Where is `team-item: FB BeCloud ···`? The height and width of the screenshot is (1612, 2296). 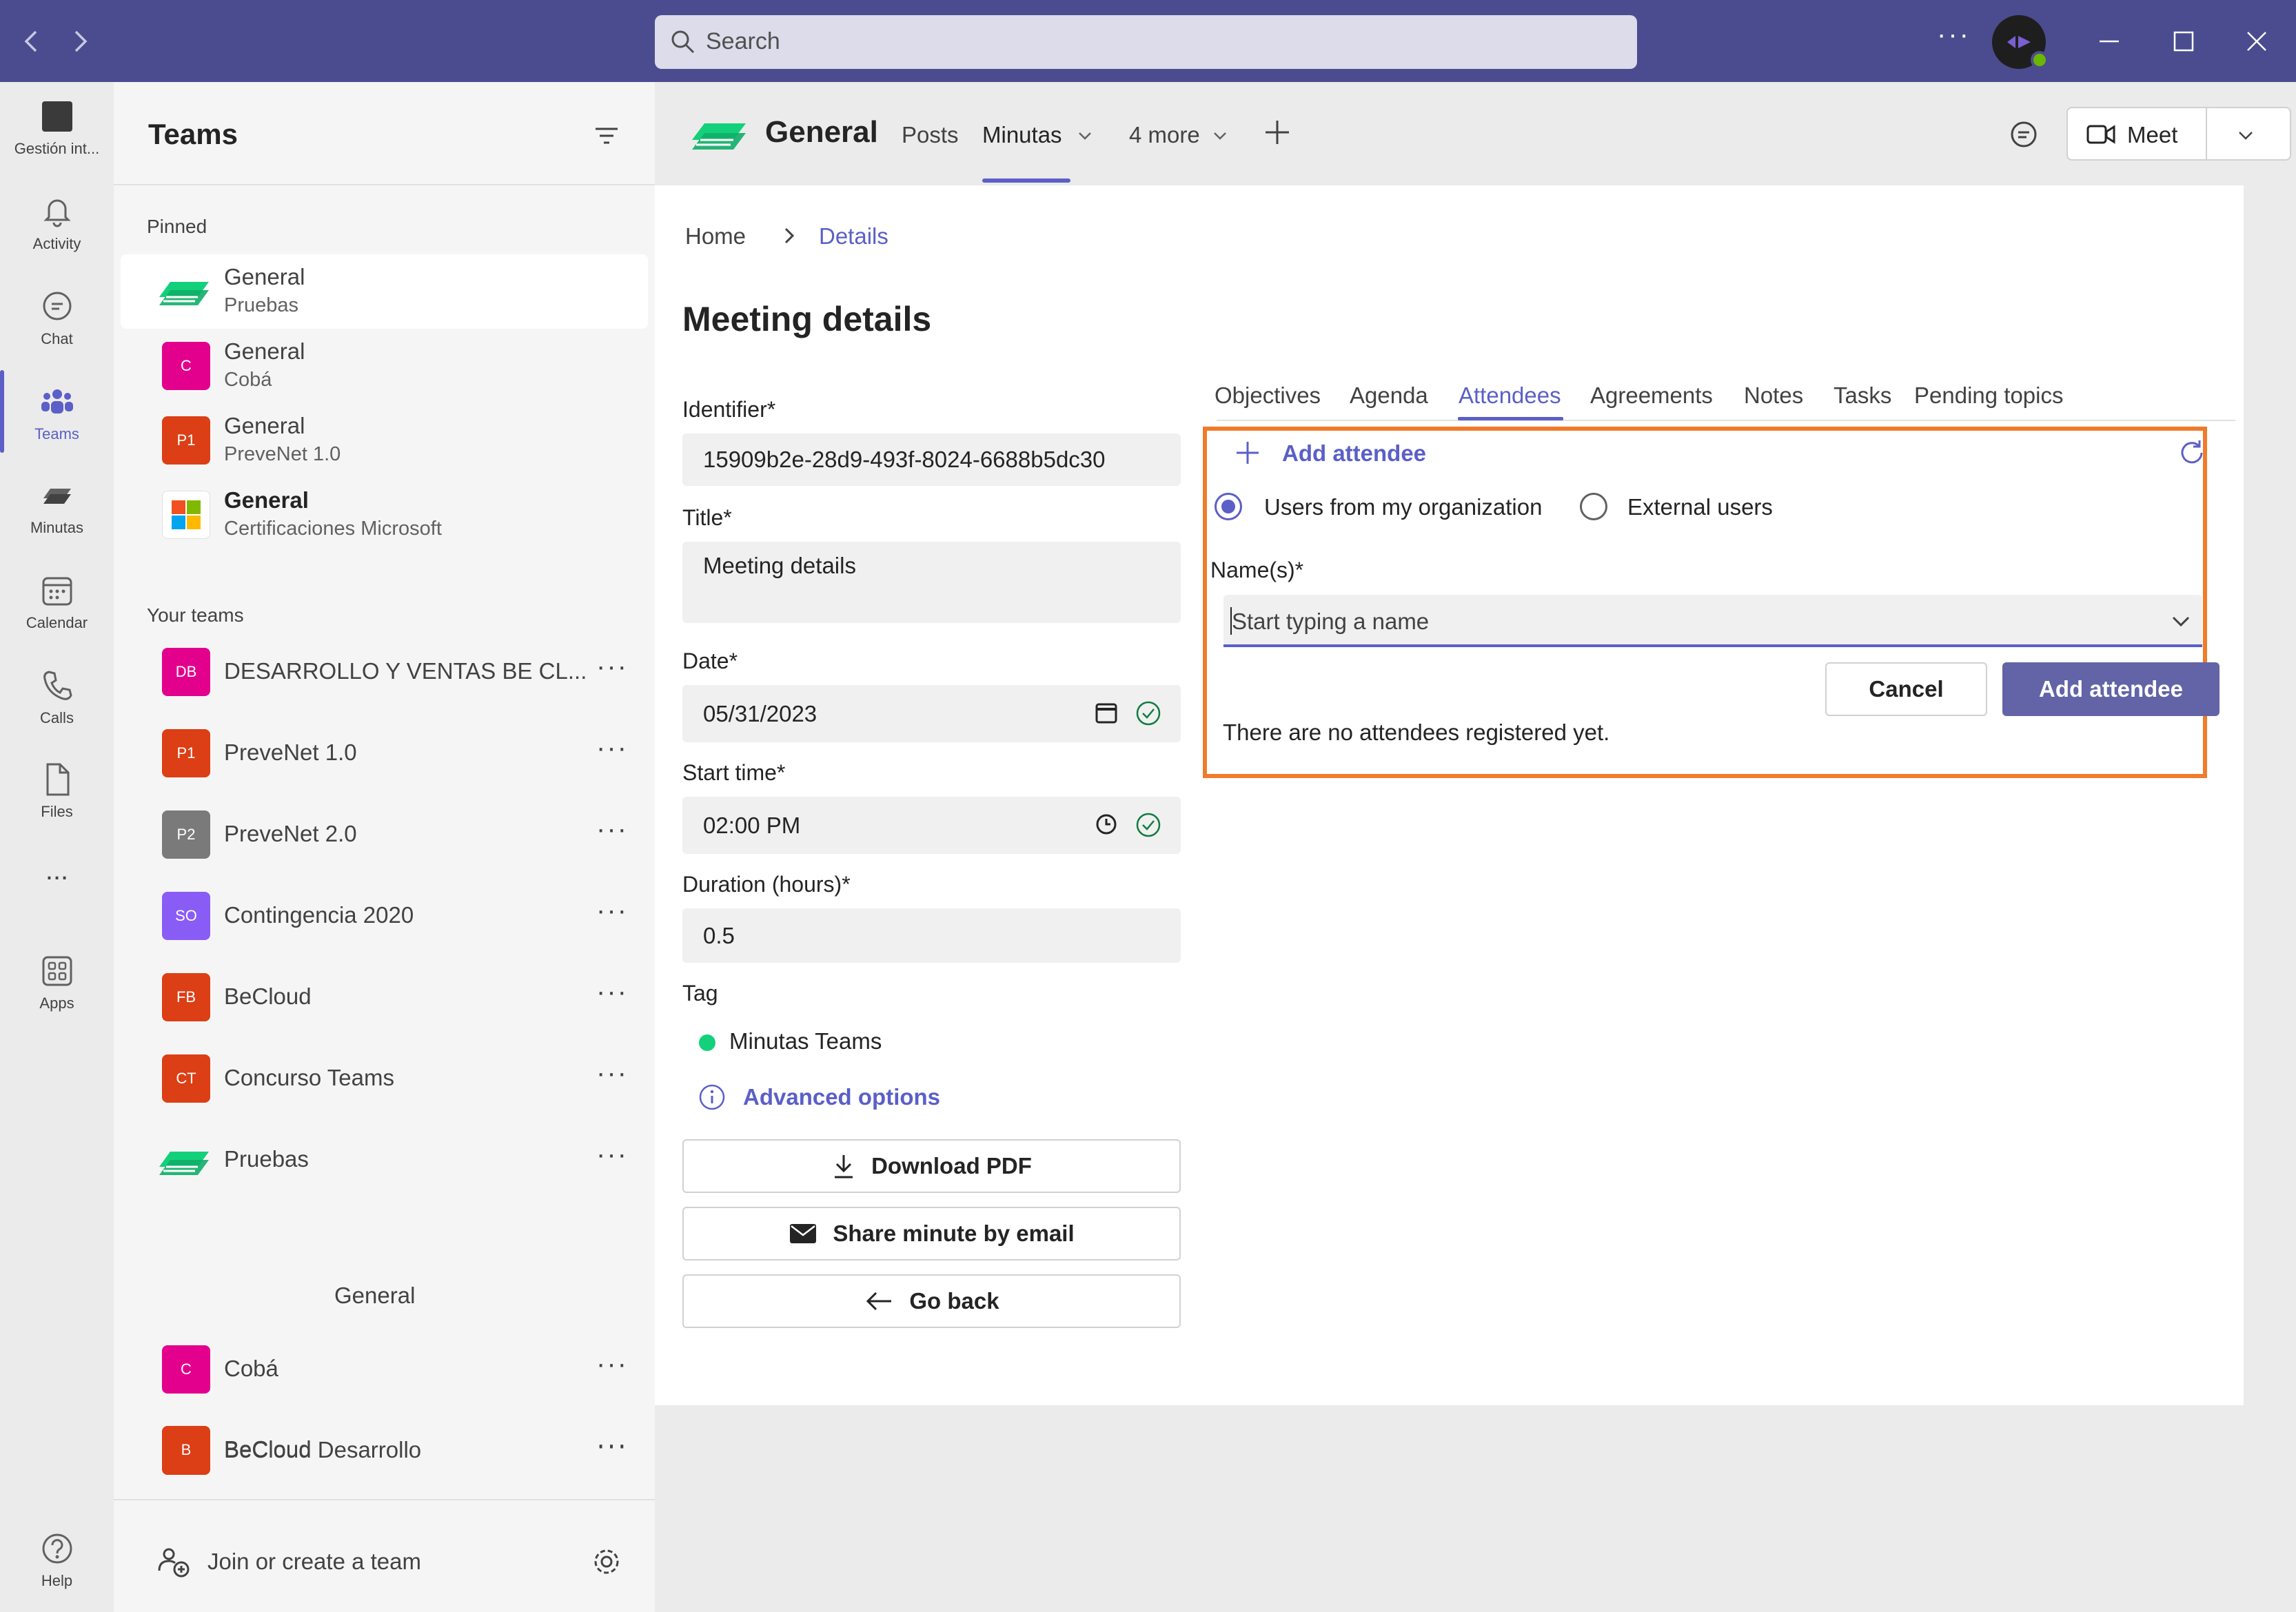
team-item: FB BeCloud ··· is located at coordinates (384, 997).